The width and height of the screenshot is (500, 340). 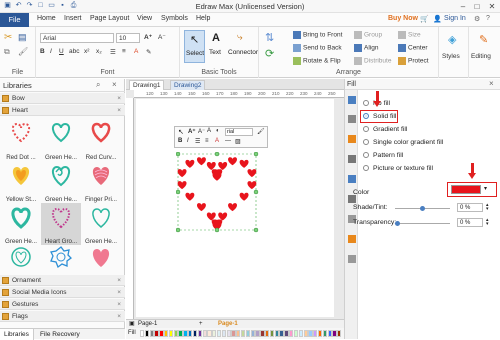 I want to click on tab-help: Help, so click(x=203, y=18).